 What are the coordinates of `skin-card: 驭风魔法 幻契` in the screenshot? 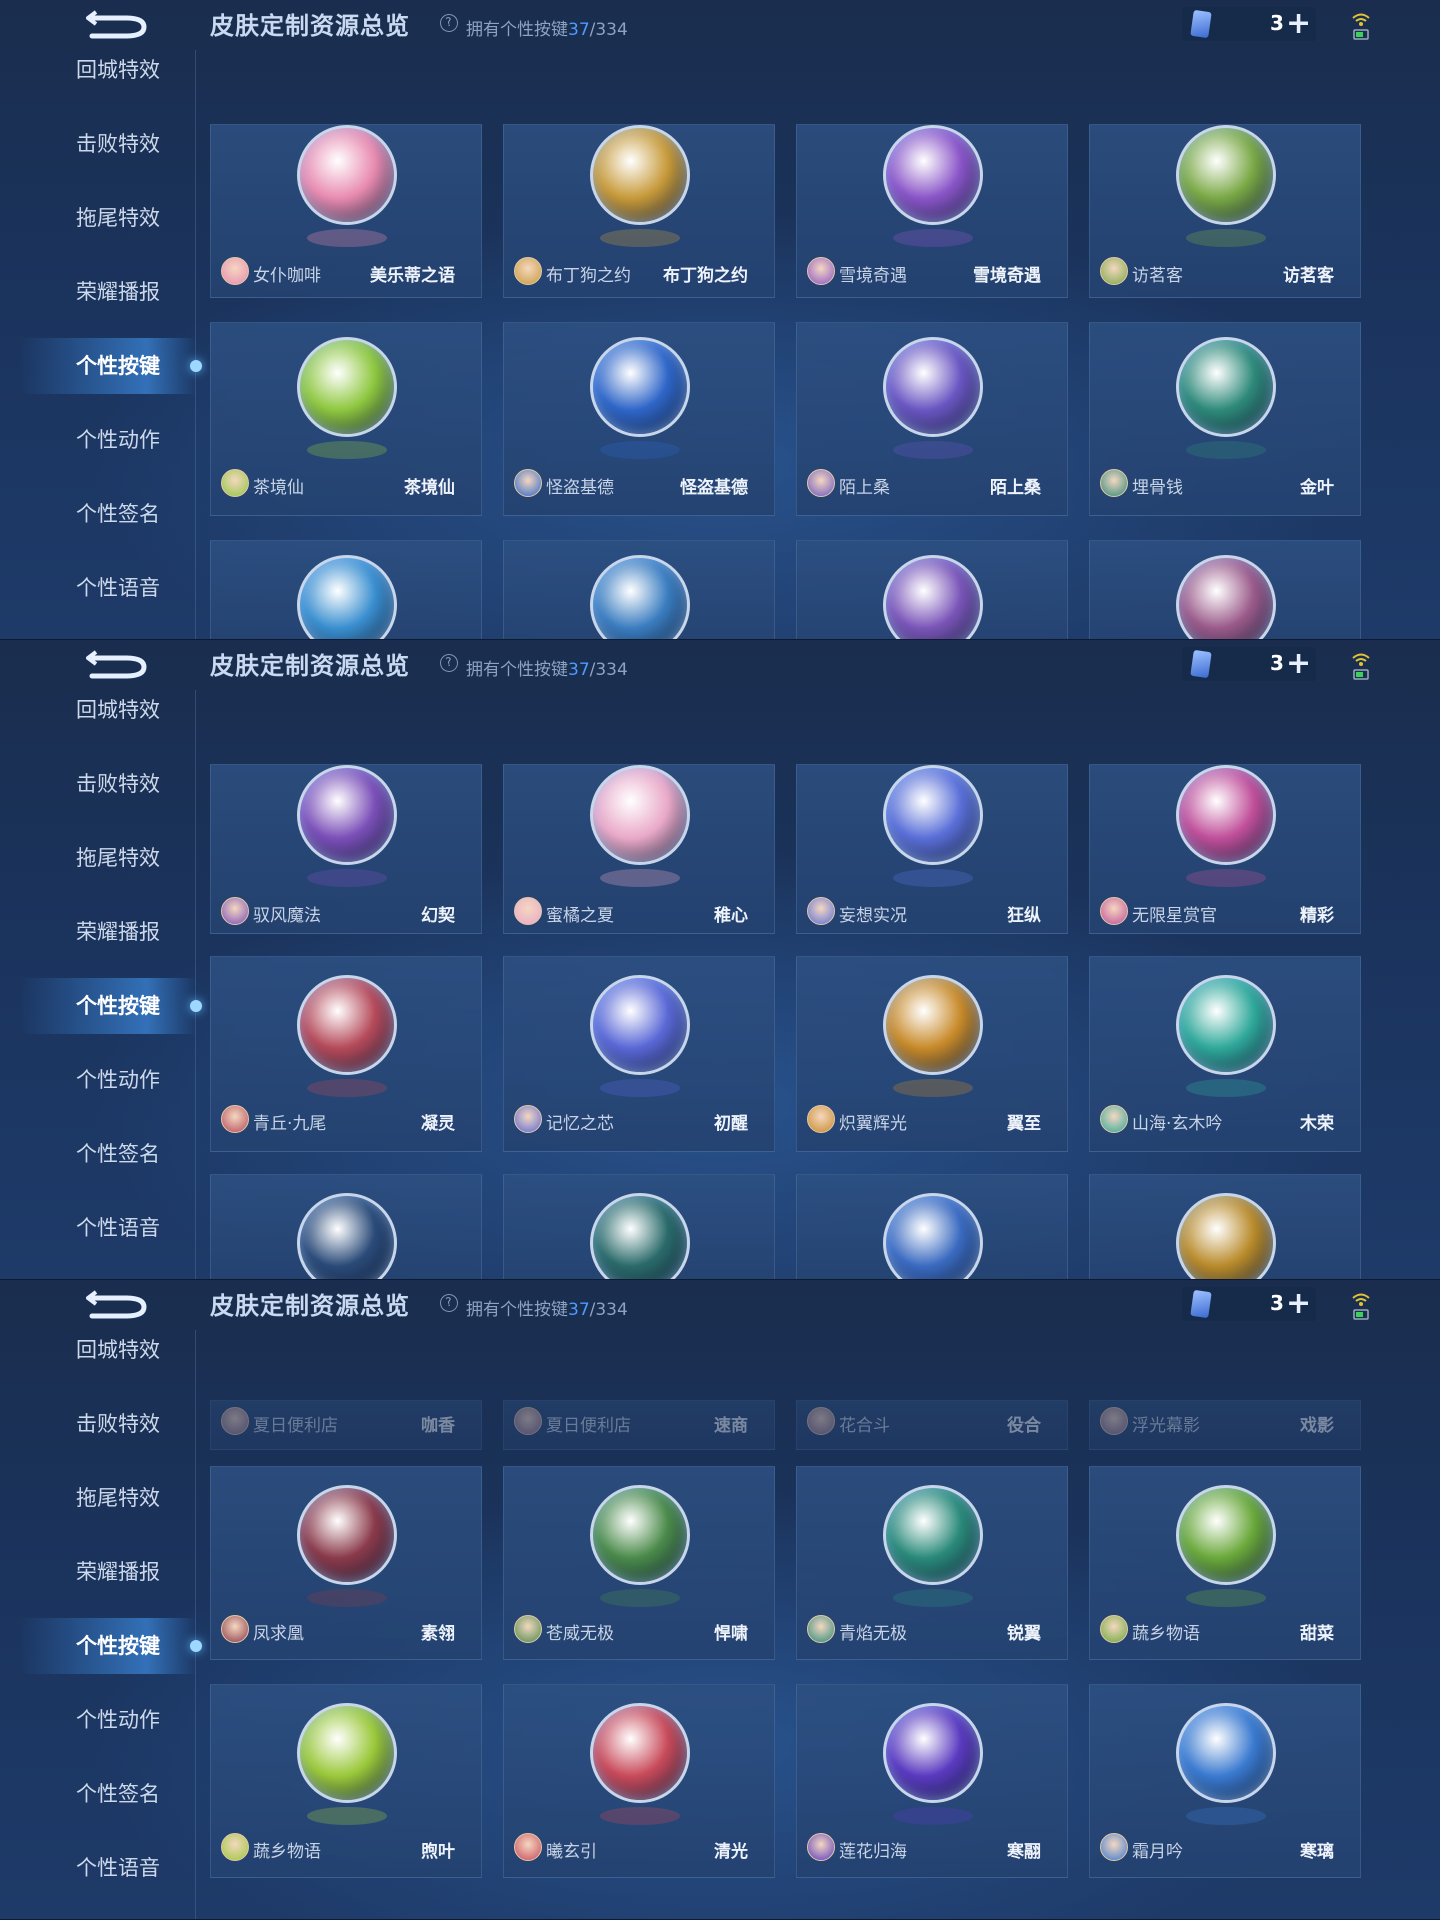 It's located at (346, 849).